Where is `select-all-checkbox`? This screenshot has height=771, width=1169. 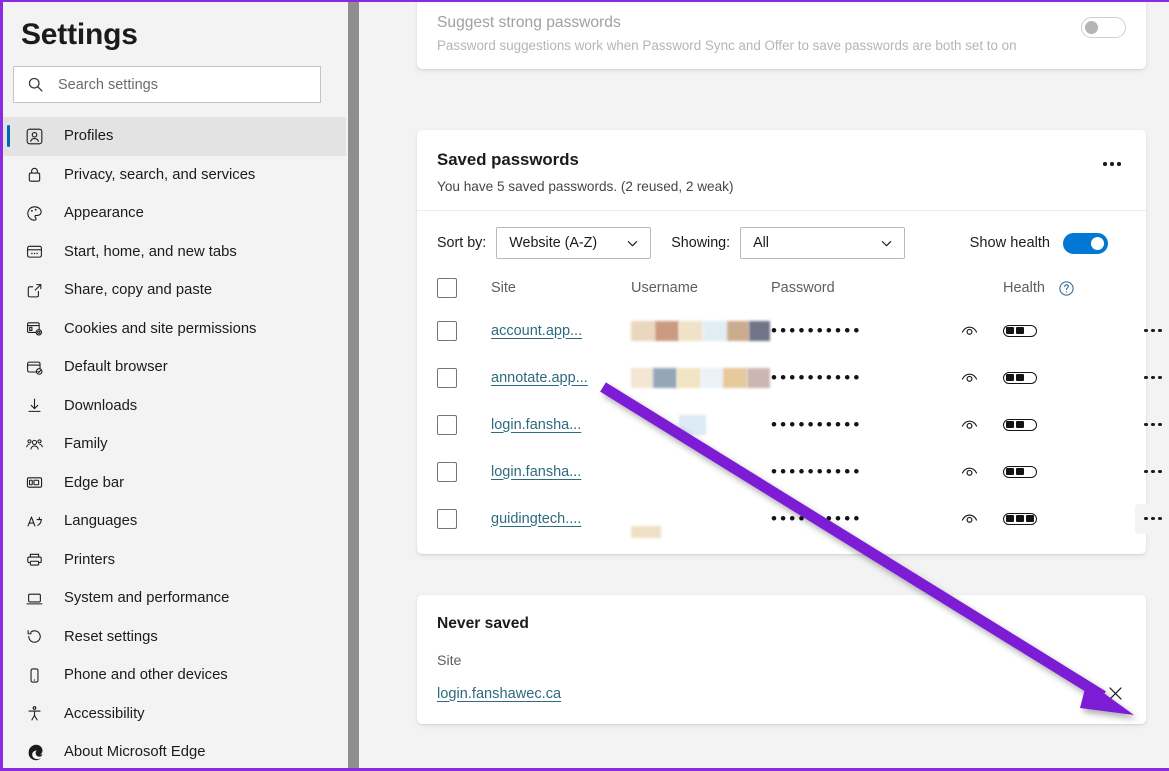
select-all-checkbox is located at coordinates (447, 288).